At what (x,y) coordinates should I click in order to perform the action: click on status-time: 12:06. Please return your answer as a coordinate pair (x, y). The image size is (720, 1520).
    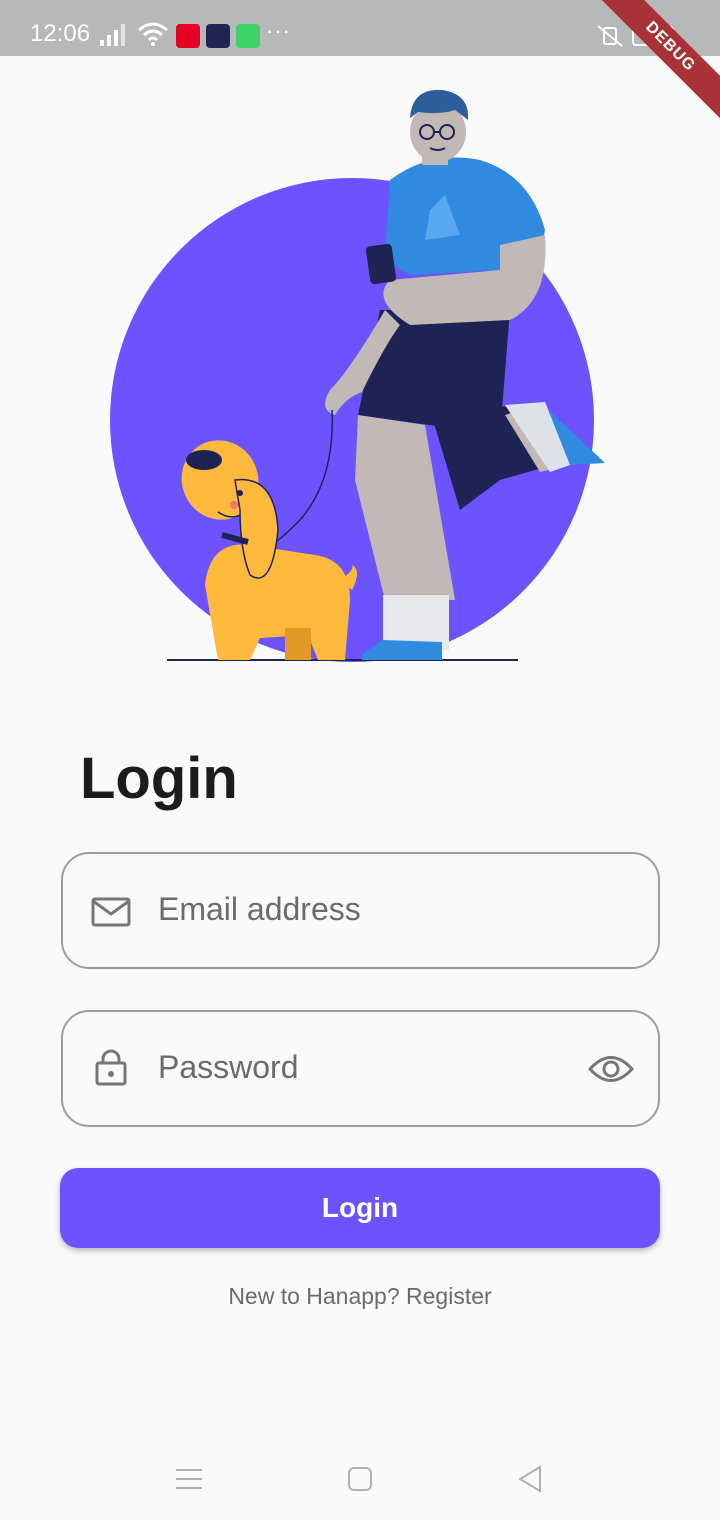
    Looking at the image, I should click on (60, 33).